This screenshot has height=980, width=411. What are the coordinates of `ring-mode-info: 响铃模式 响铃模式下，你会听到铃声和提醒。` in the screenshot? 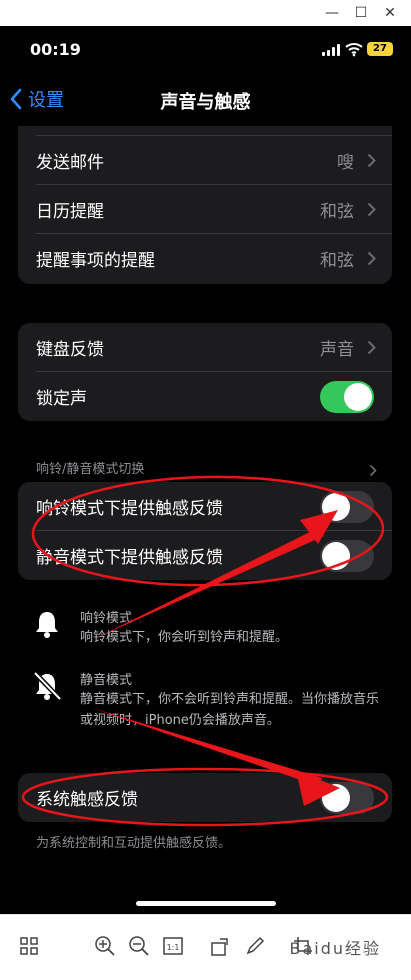 It's located at (210, 627).